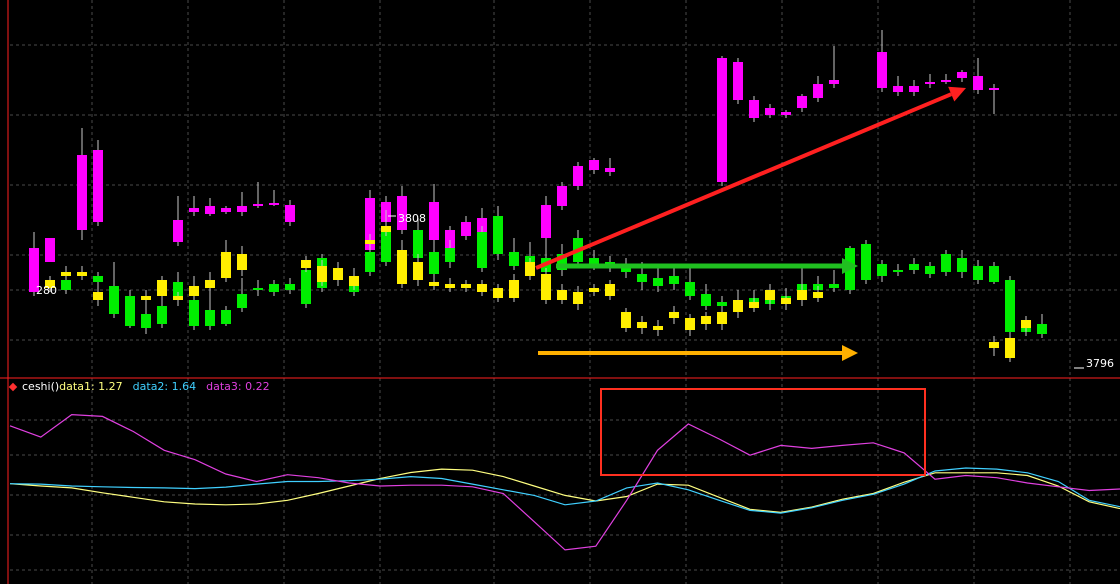 The image size is (1120, 584). I want to click on indicator-name: ceshi(), so click(41, 386).